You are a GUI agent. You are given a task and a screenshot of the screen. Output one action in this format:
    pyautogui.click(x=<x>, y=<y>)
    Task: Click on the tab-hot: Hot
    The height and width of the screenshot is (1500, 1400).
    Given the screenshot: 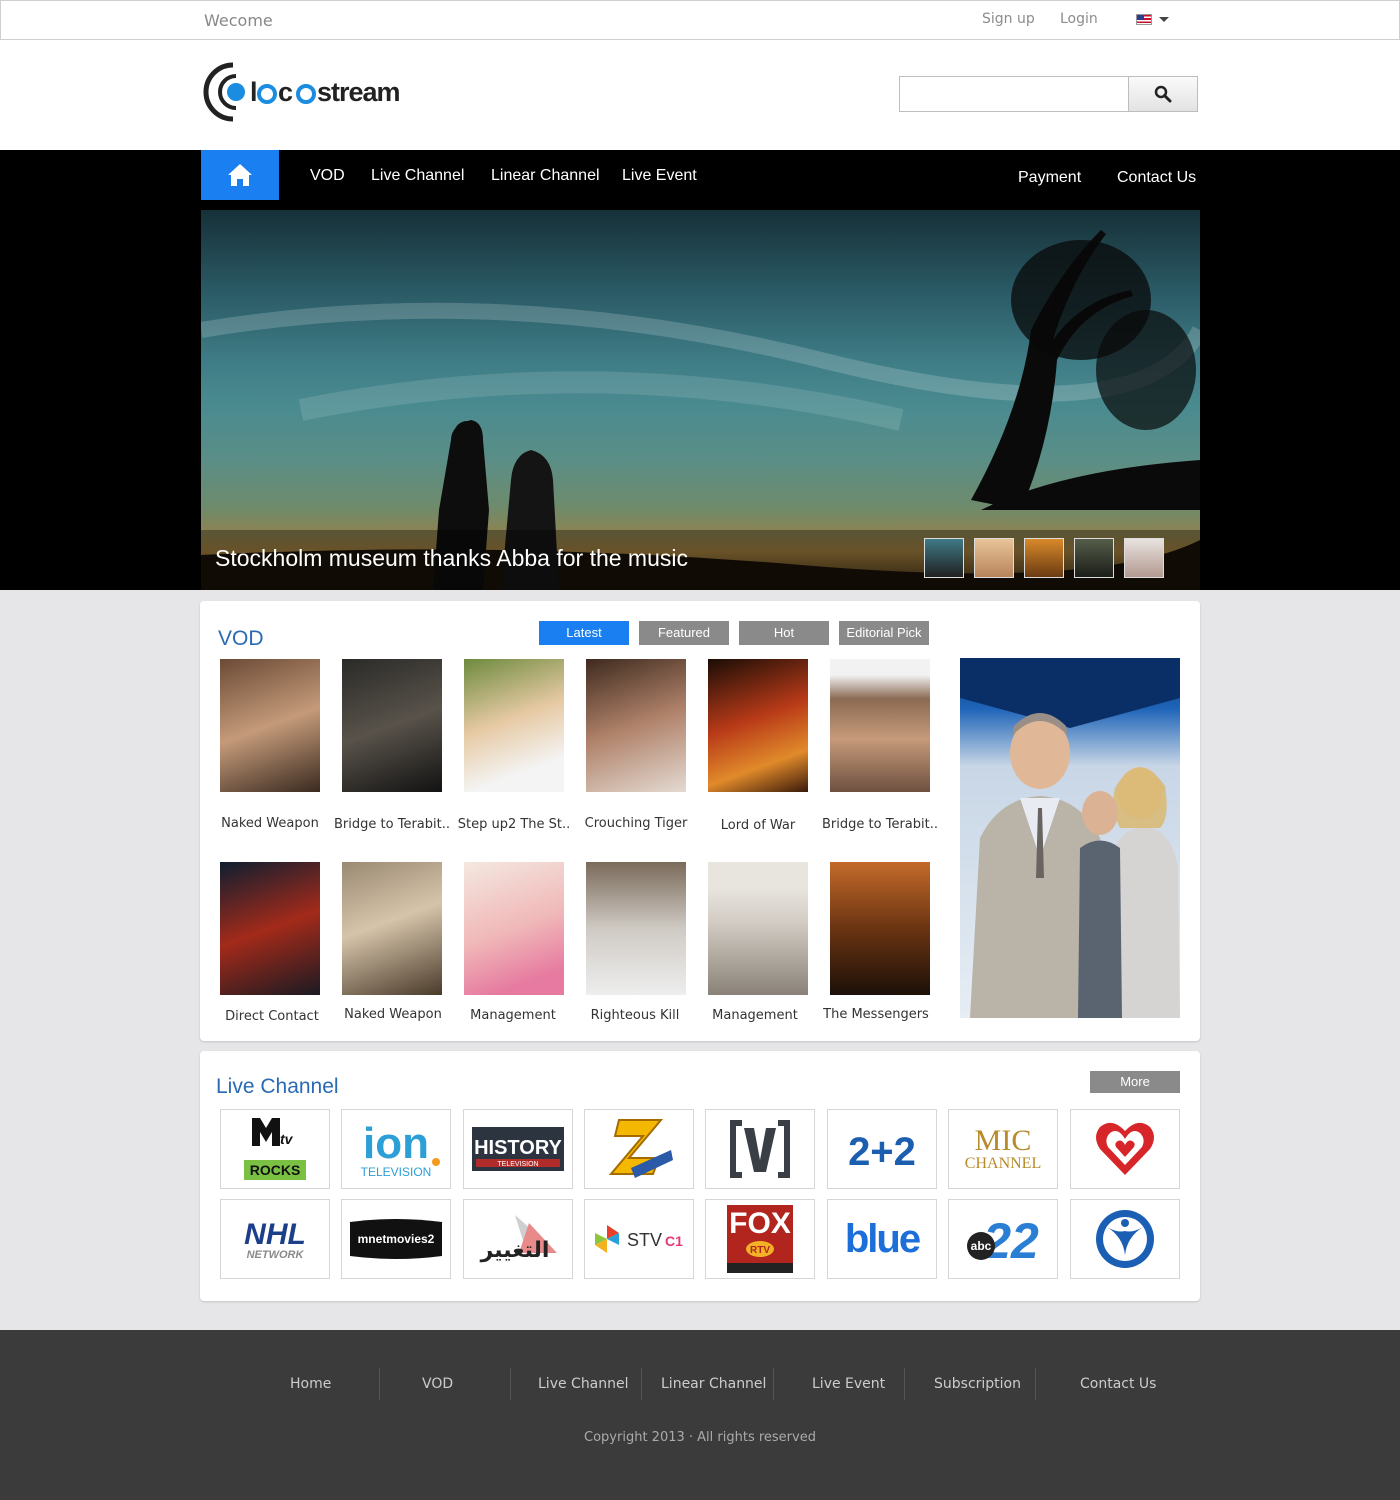 What is the action you would take?
    pyautogui.click(x=784, y=633)
    